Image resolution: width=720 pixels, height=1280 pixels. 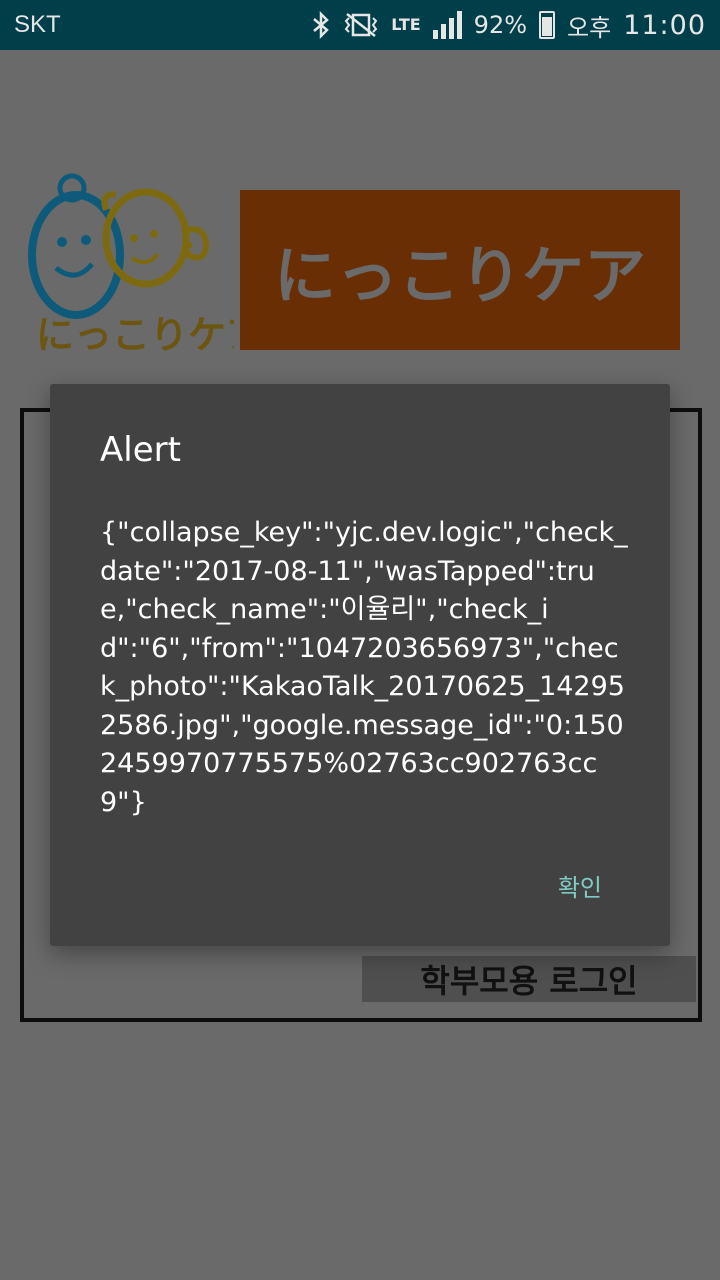 I want to click on battery-charging-icon, so click(x=547, y=25).